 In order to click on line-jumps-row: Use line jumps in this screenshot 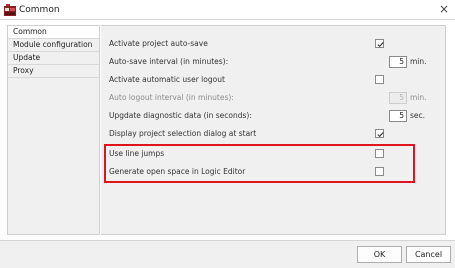, I will do `click(273, 155)`.